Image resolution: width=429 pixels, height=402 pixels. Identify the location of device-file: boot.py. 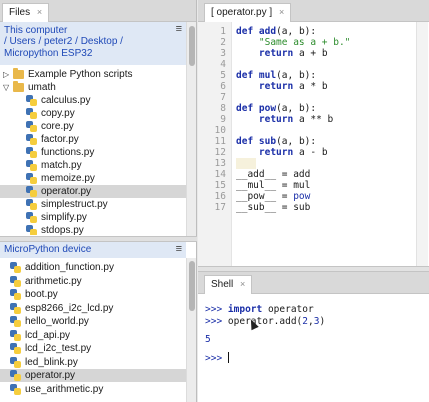
(93, 294).